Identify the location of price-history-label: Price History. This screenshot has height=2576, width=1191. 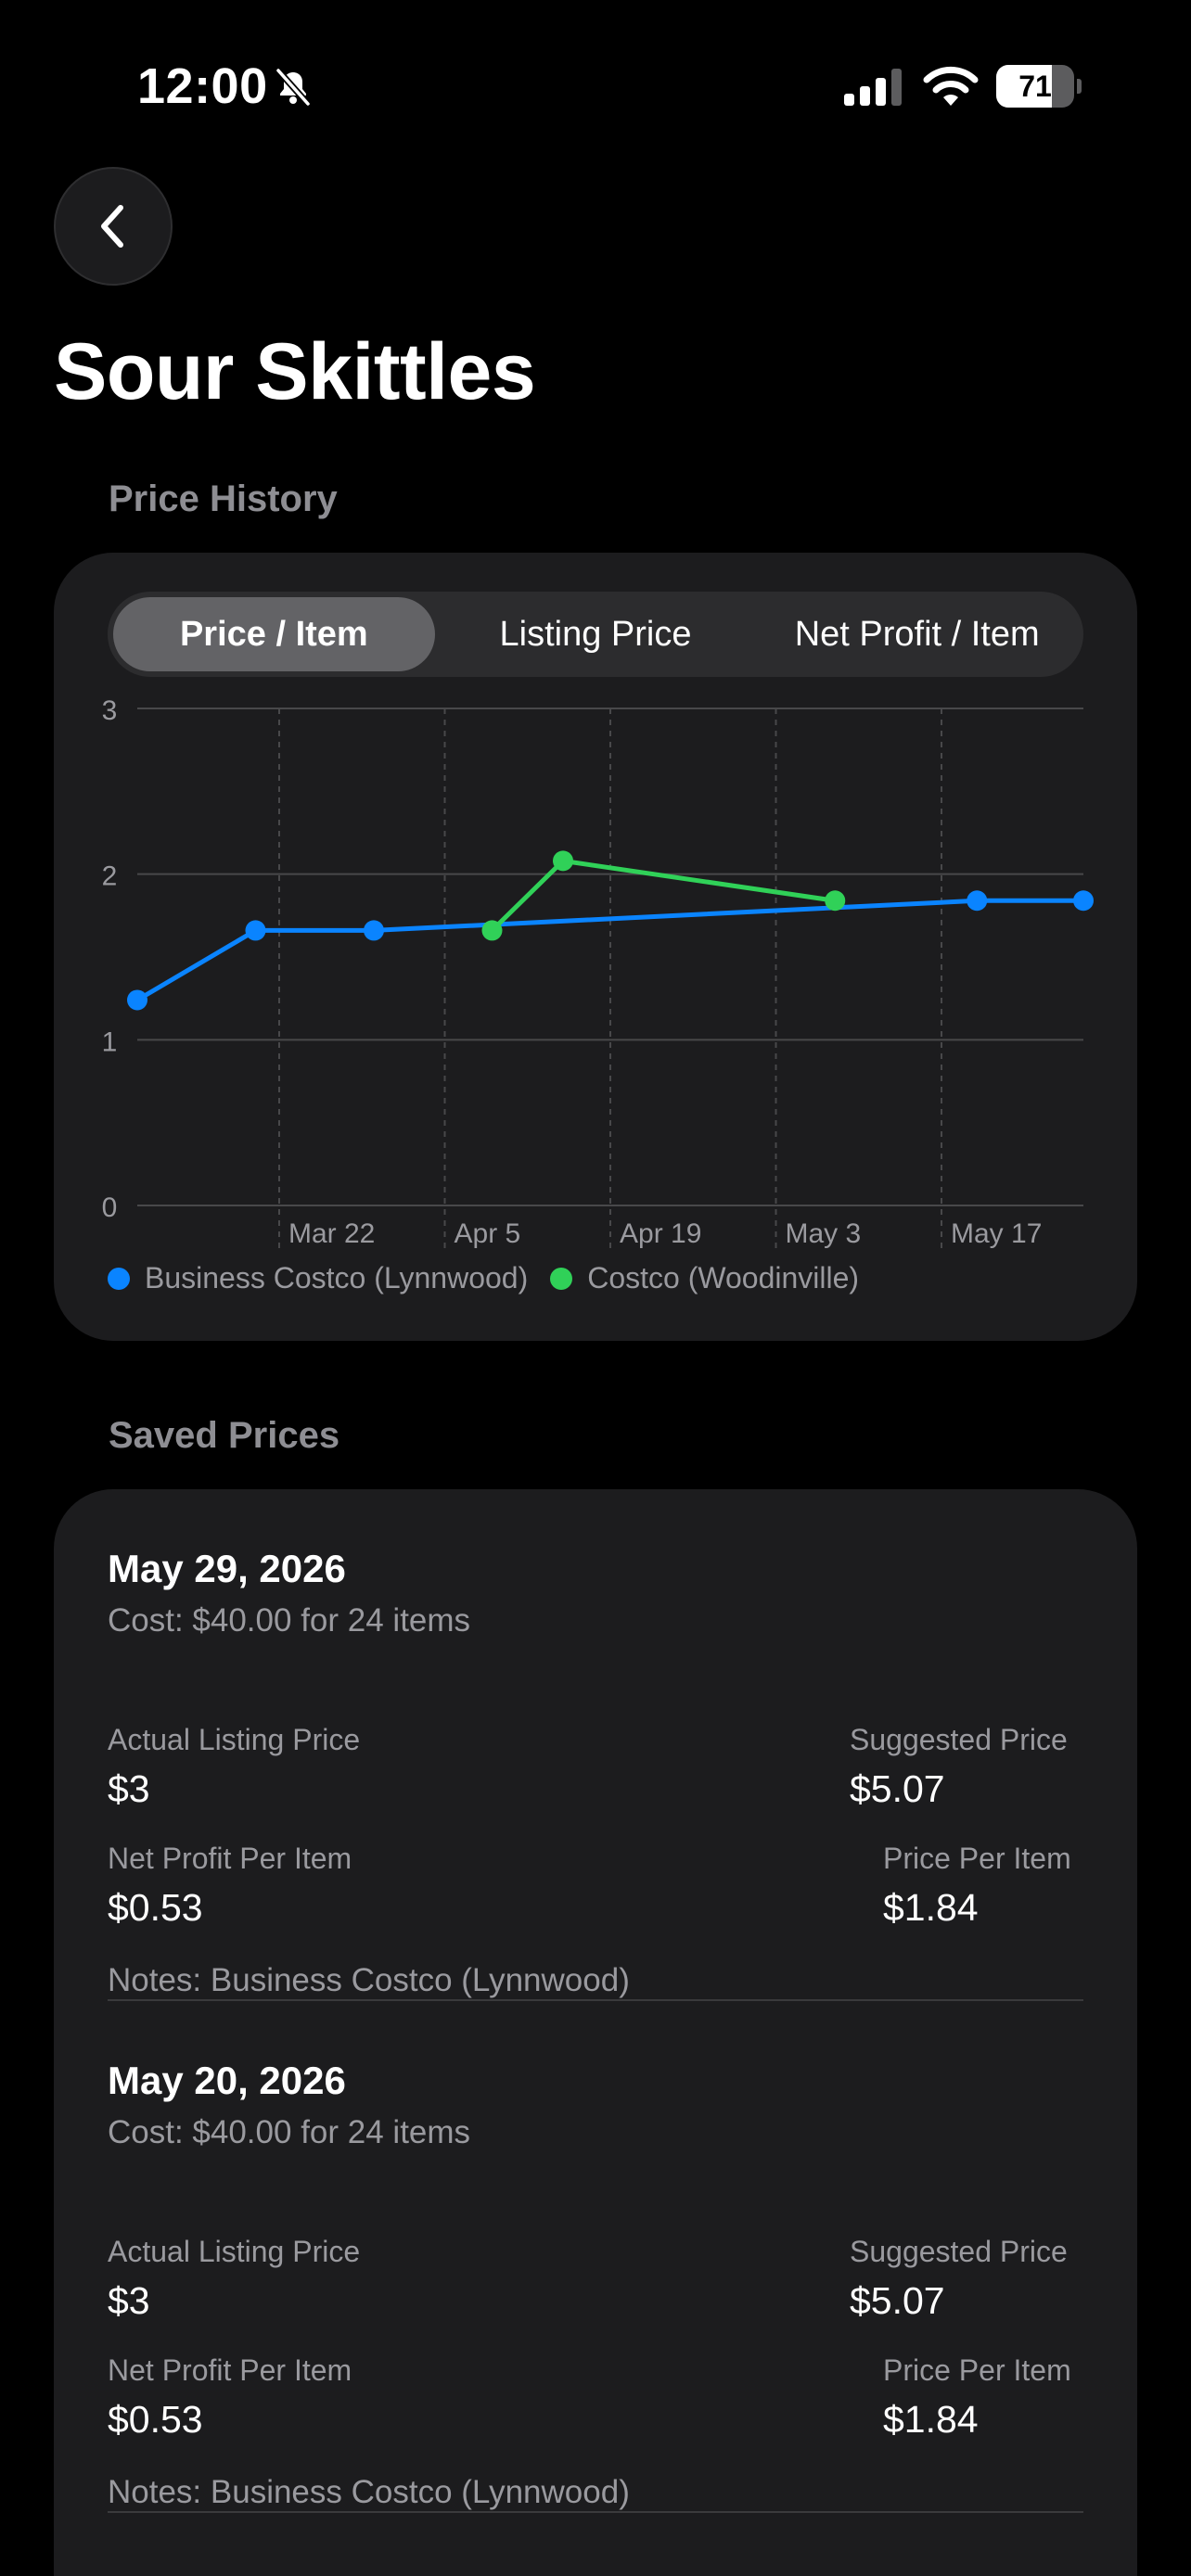
(223, 499).